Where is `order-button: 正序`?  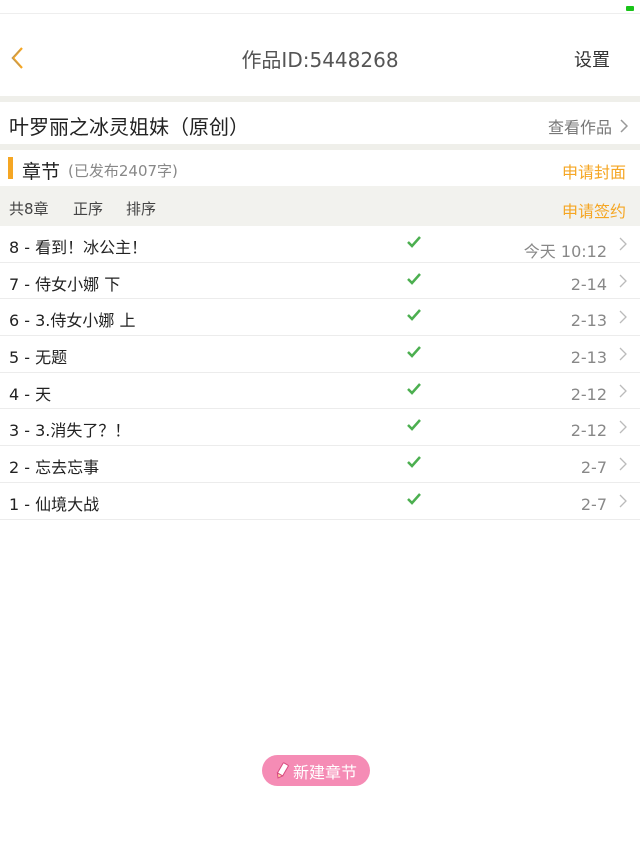 order-button: 正序 is located at coordinates (88, 208).